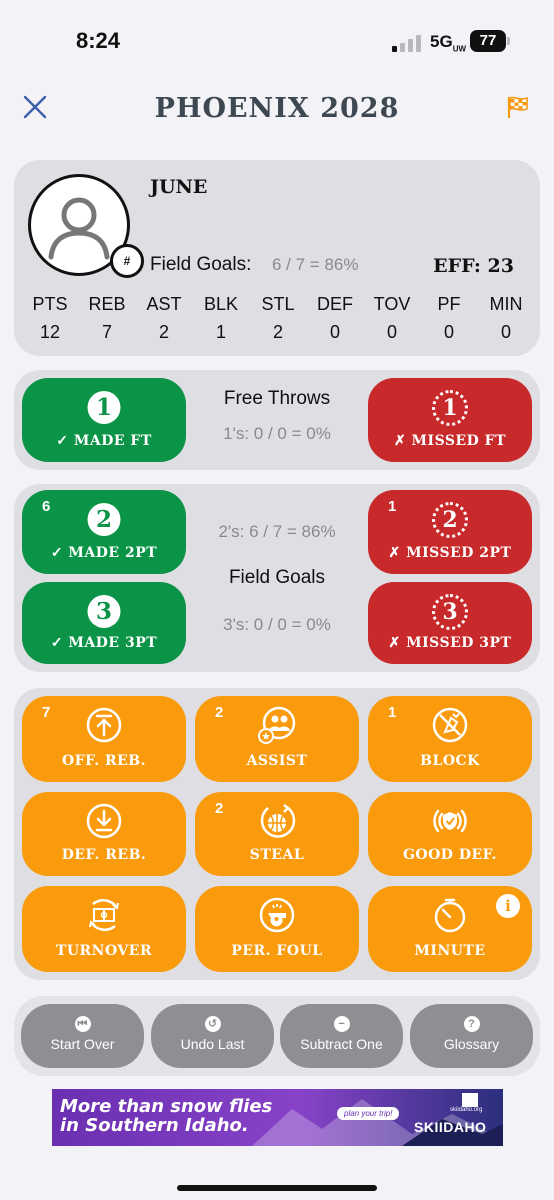 The height and width of the screenshot is (1200, 554). Describe the element at coordinates (506, 318) in the screenshot. I see `stat-min: MIN 0` at that location.